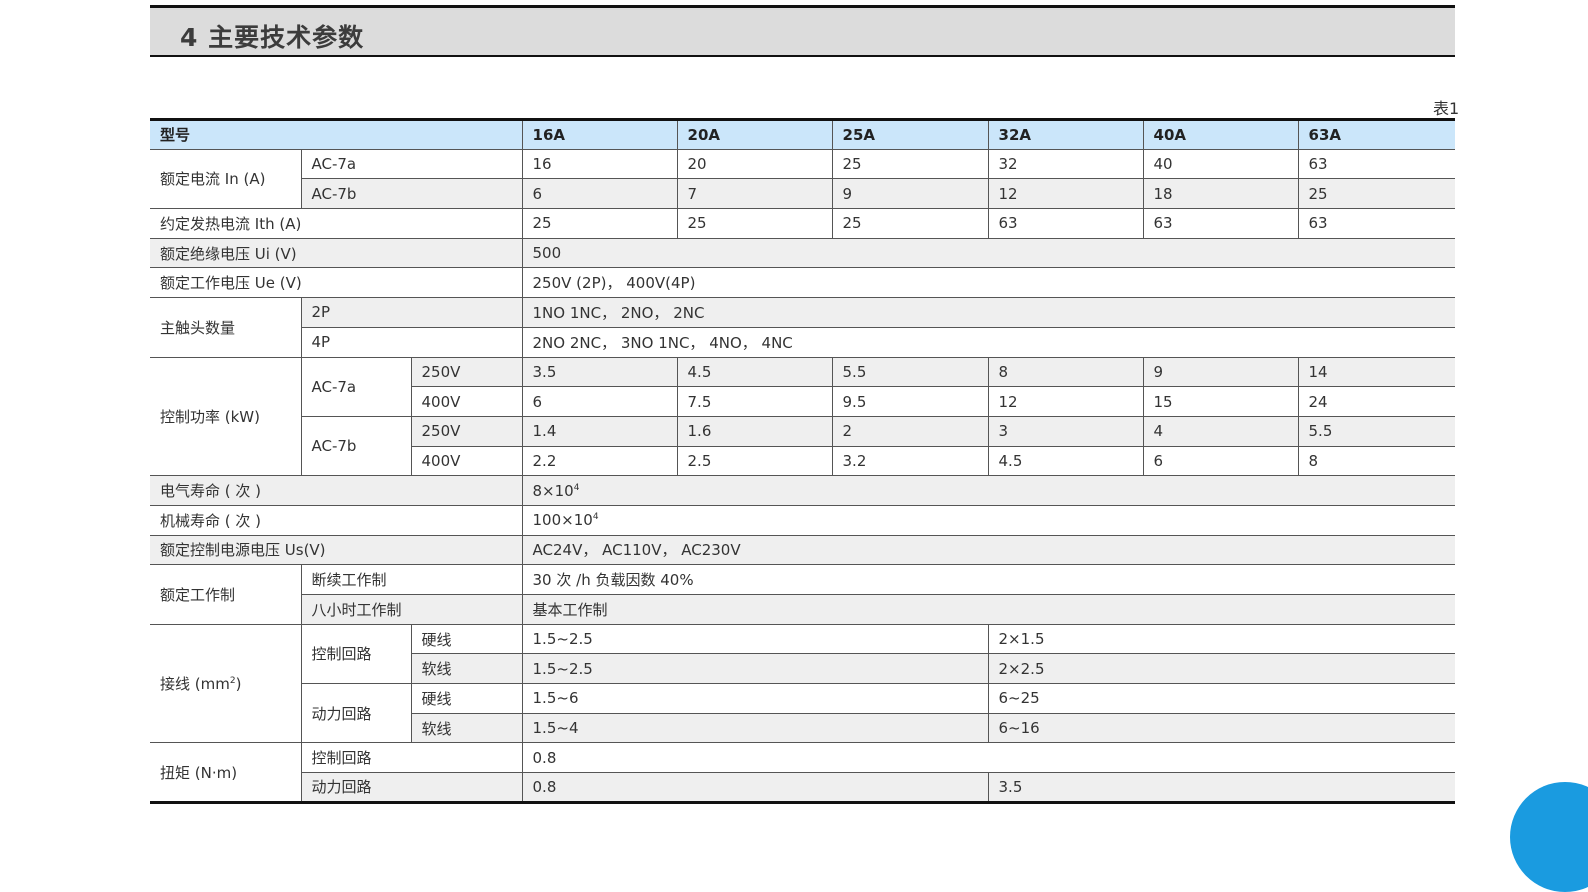  Describe the element at coordinates (988, 283) in the screenshot. I see `table-cell: 250V (2P)， 400V(4P)` at that location.